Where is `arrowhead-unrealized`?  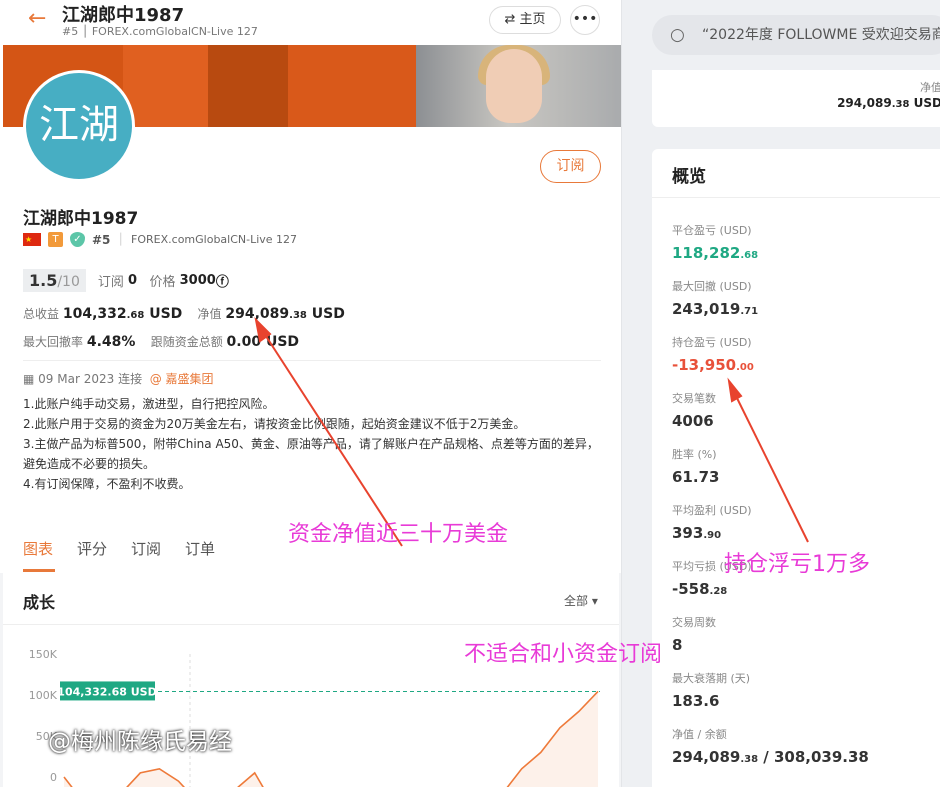
arrowhead-unrealized is located at coordinates (735, 390).